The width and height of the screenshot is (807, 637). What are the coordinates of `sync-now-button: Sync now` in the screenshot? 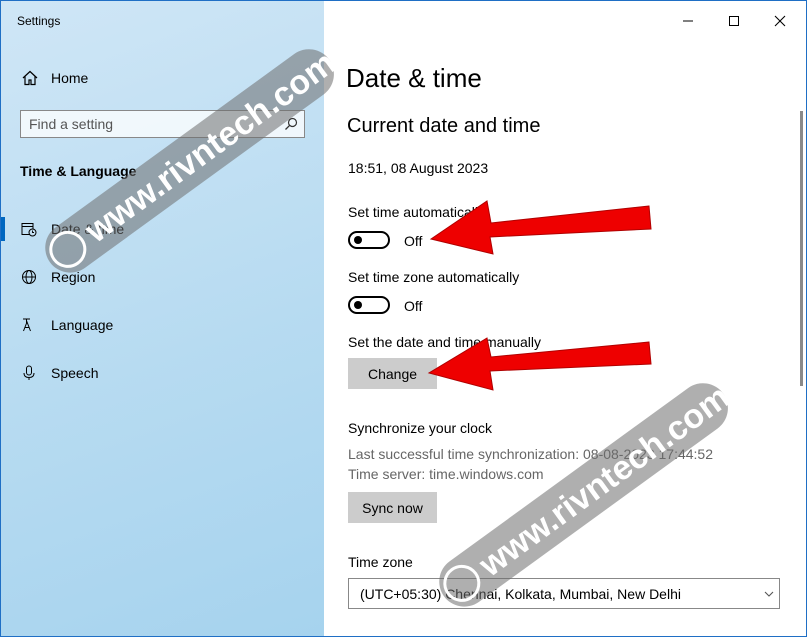 It's located at (392, 507).